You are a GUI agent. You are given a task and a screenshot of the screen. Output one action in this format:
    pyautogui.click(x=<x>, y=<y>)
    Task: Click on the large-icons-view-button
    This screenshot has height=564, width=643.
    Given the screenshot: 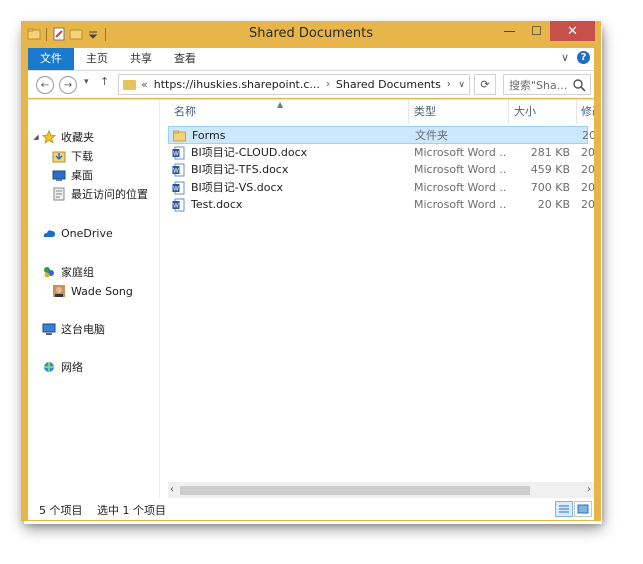 What is the action you would take?
    pyautogui.click(x=583, y=509)
    